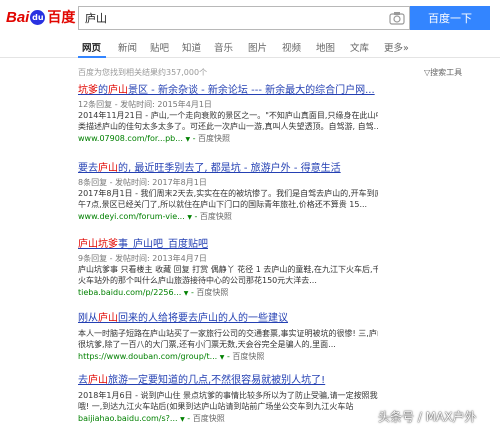 The height and width of the screenshot is (432, 500). I want to click on result-url: www.07908.com/for...pb... ▼ - 百度快照, so click(228, 139).